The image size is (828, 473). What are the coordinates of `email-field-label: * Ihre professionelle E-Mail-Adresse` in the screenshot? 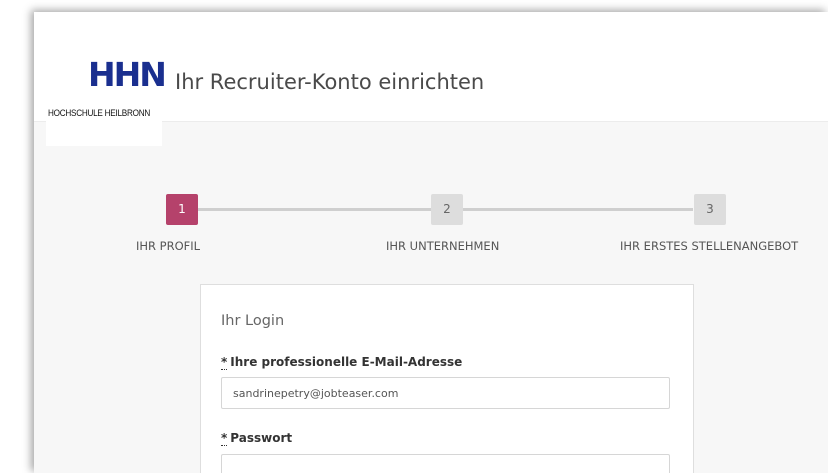 It's located at (342, 362).